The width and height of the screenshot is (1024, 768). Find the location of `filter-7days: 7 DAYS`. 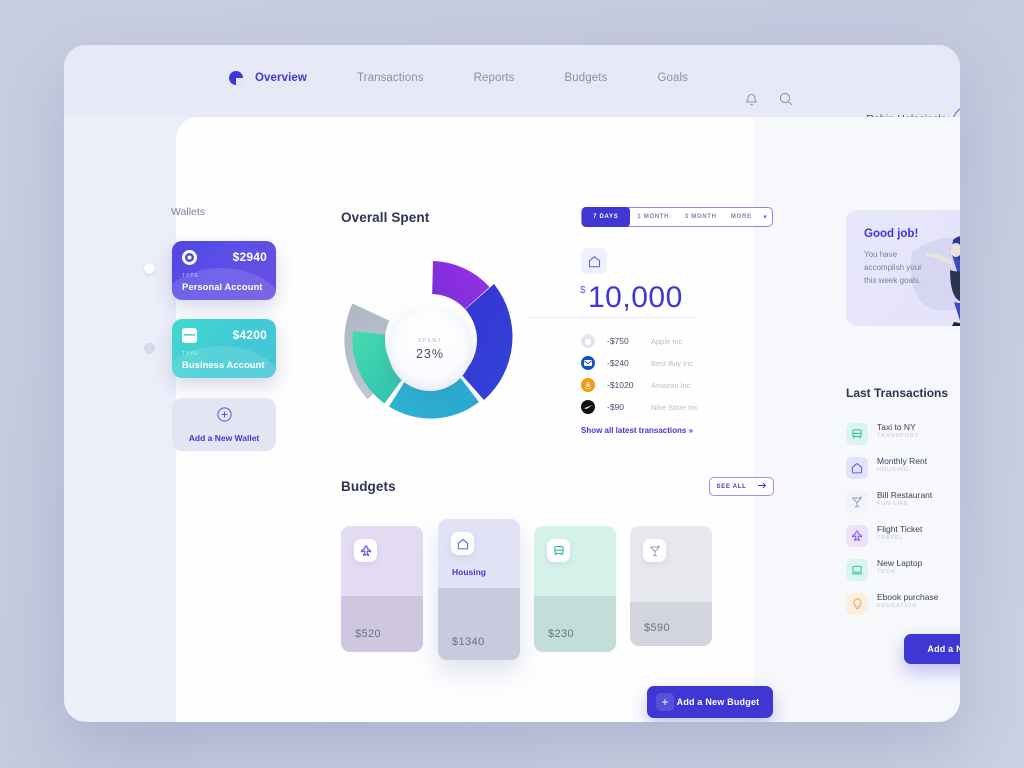

filter-7days: 7 DAYS is located at coordinates (606, 217).